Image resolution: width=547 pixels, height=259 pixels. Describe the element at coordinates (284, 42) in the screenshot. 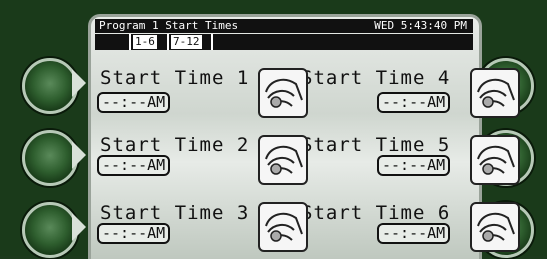

I see `tab-bar: 1-6 7-12` at that location.